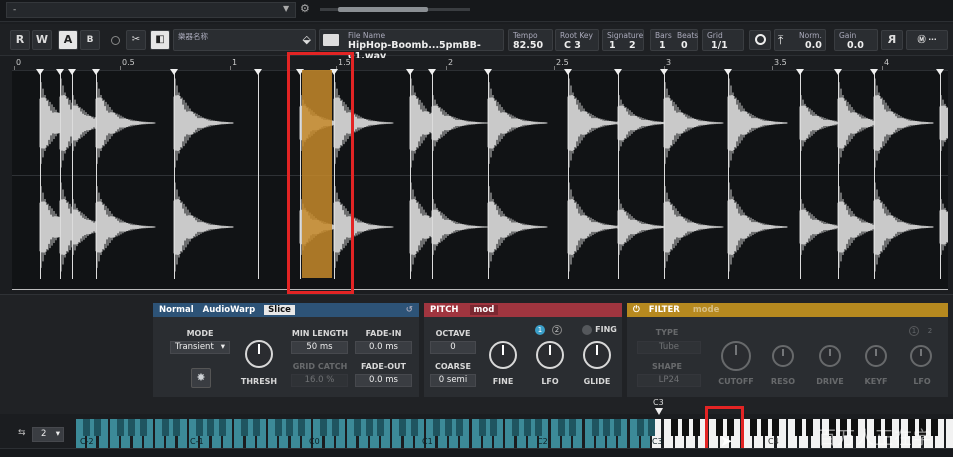  Describe the element at coordinates (760, 40) in the screenshot. I see `target-icon` at that location.